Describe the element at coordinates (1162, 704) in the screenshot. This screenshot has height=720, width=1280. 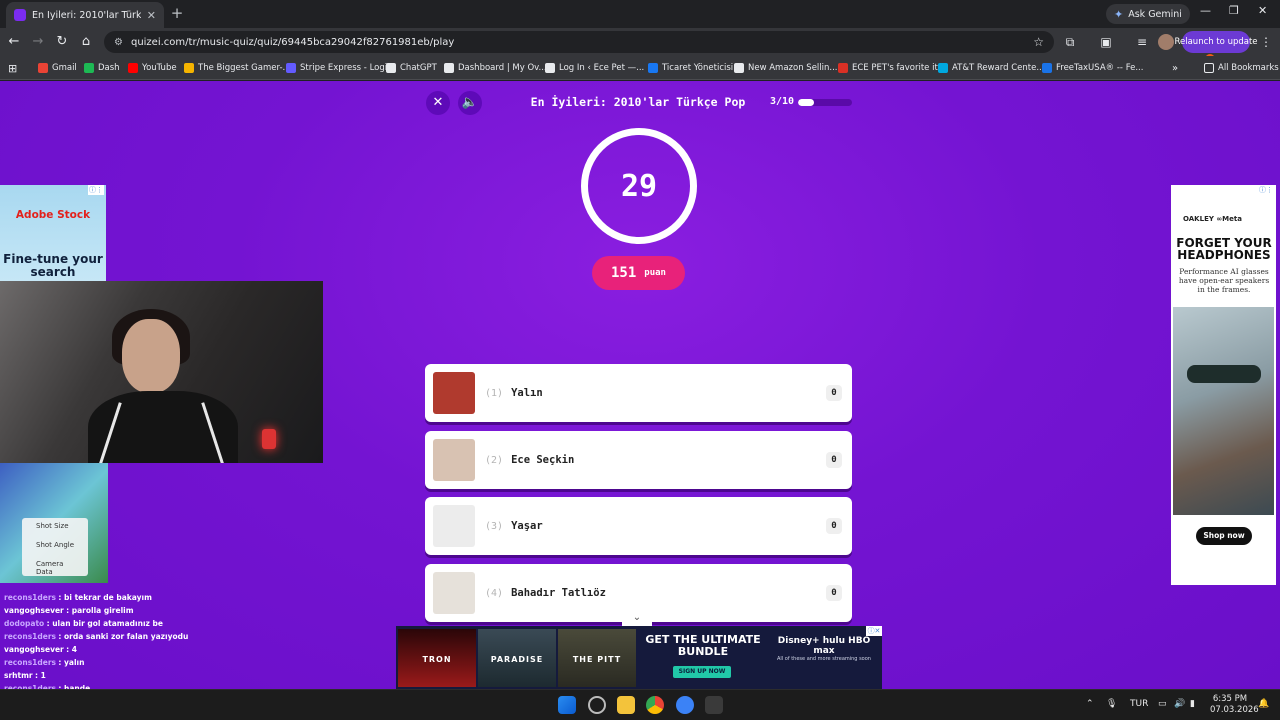
I see `network-icon: ▭` at that location.